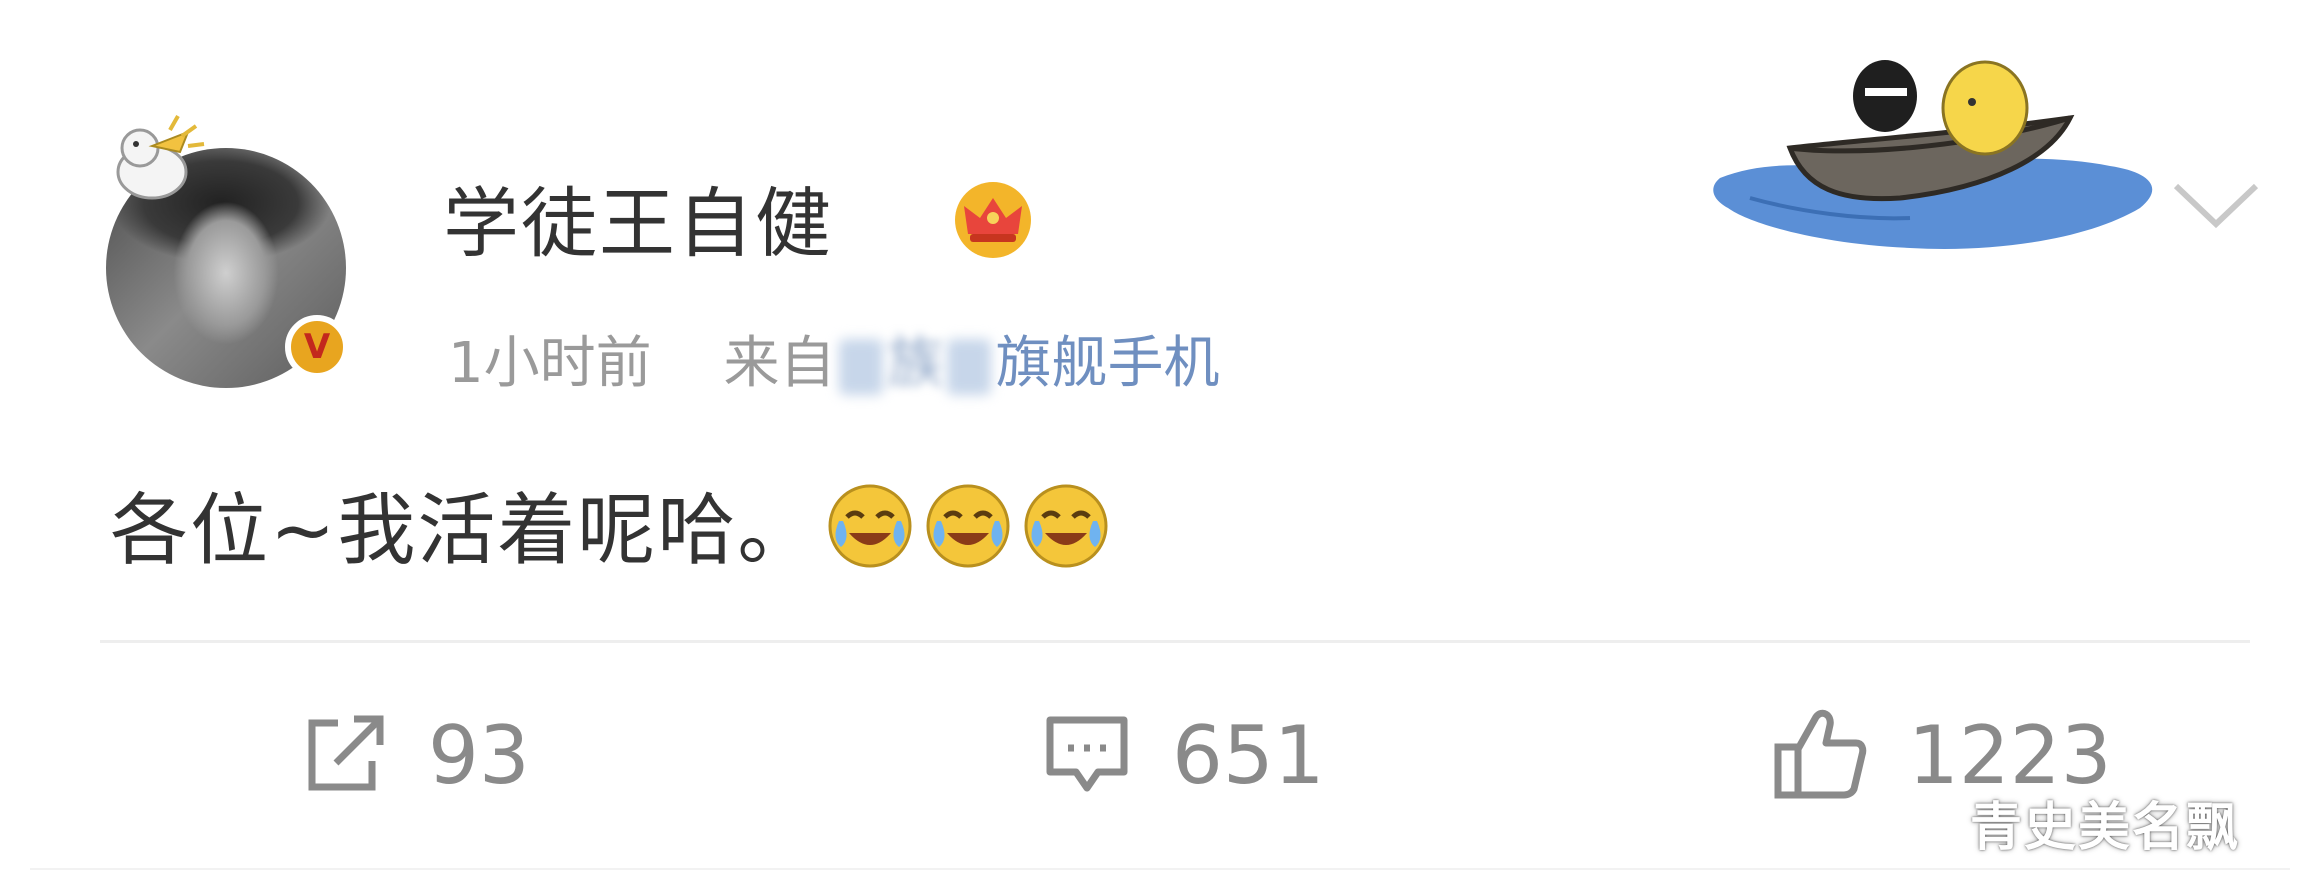 This screenshot has width=2316, height=888. I want to click on post-meta: 1小时前 来自族旗舰手机, so click(833, 358).